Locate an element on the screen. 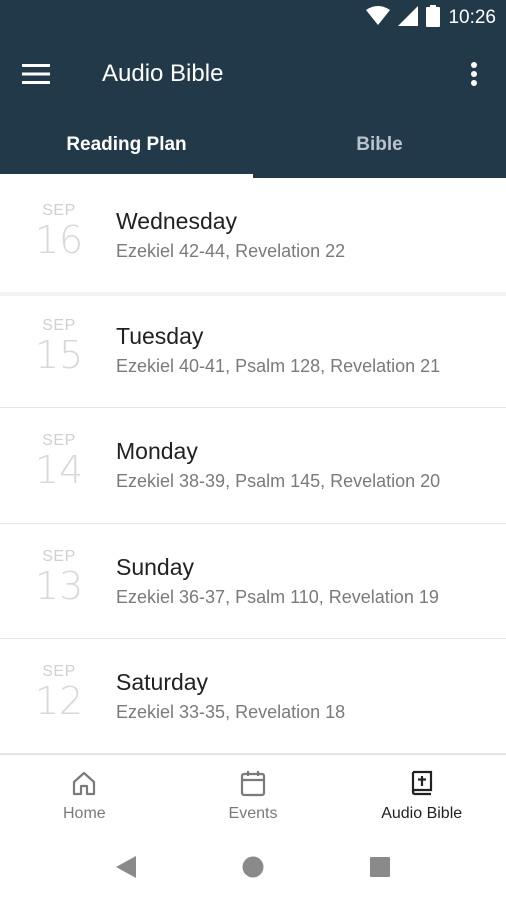 This screenshot has width=506, height=900. date-day: 15 is located at coordinates (59, 355).